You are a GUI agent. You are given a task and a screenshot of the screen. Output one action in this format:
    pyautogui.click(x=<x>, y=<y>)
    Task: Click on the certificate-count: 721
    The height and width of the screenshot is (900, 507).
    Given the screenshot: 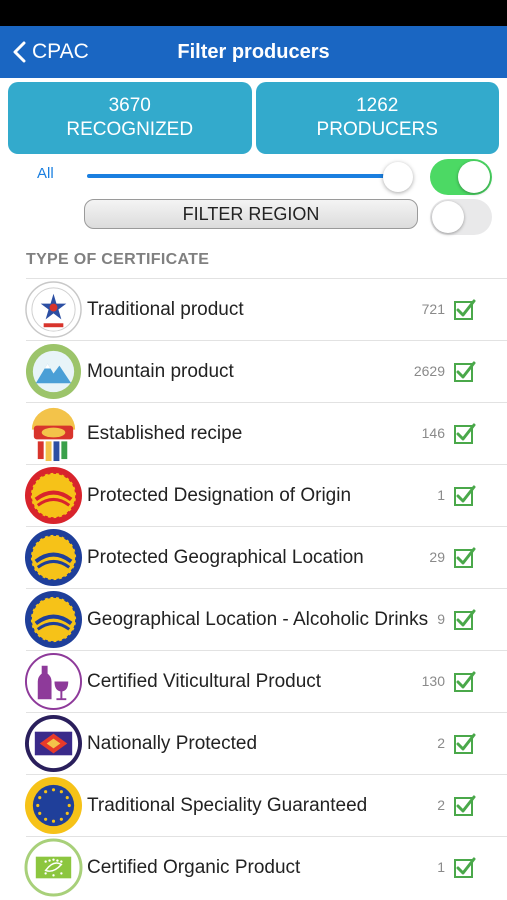 What is the action you would take?
    pyautogui.click(x=433, y=309)
    